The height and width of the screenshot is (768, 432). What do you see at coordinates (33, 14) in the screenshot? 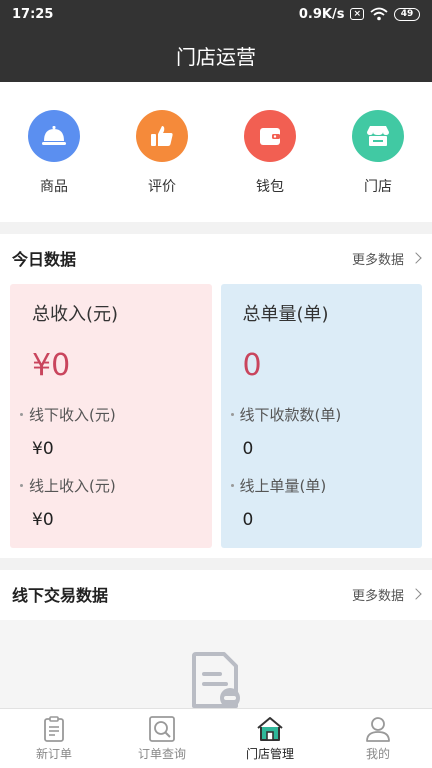
I see `status-time: 17:25` at bounding box center [33, 14].